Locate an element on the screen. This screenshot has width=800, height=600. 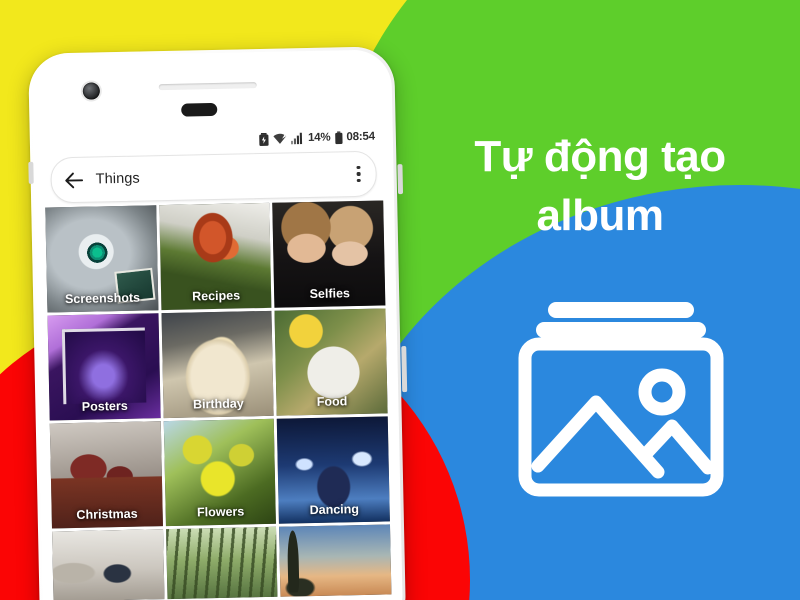
clock-label: 08:54 is located at coordinates (360, 137).